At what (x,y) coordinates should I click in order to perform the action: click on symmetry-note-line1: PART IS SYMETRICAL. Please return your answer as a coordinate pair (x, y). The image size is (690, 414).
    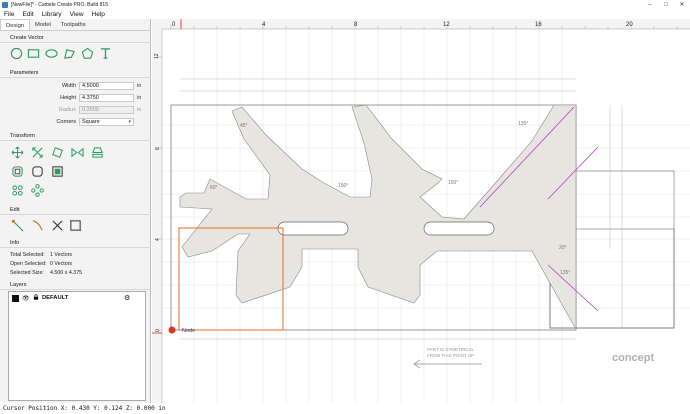
    Looking at the image, I should click on (451, 349).